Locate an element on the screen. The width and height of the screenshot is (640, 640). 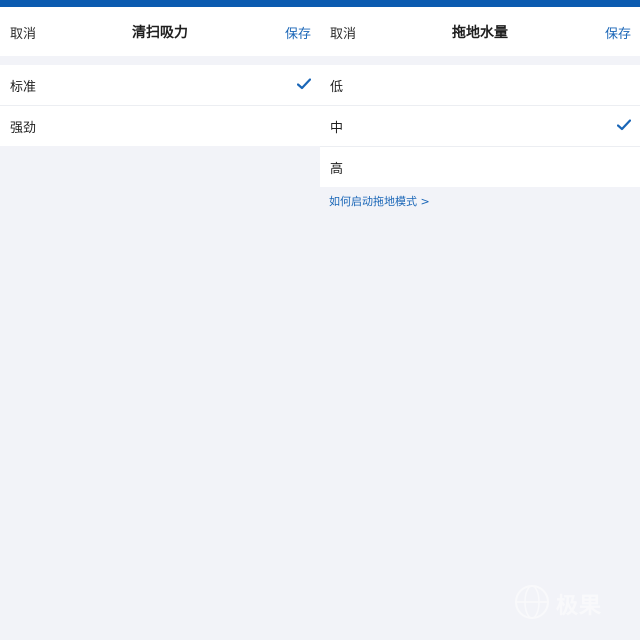
option-standard: 标准 is located at coordinates (160, 85).